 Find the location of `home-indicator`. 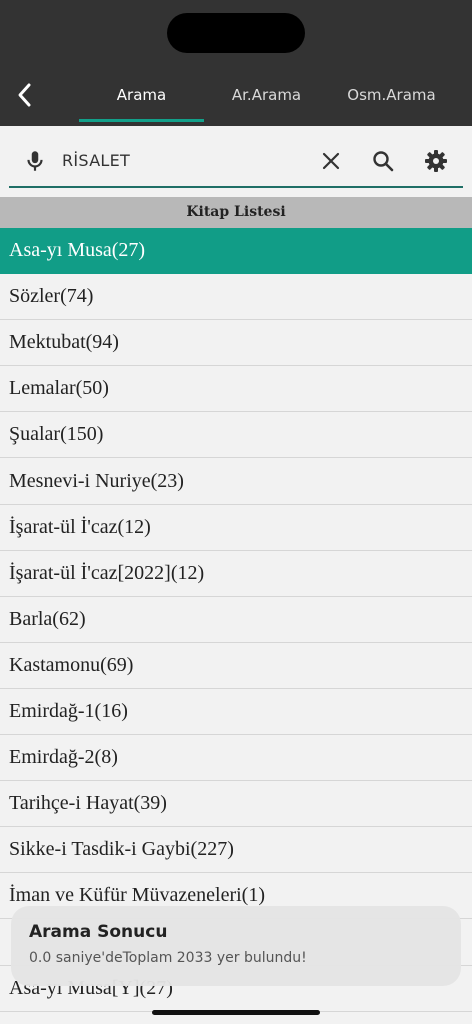

home-indicator is located at coordinates (236, 1012).